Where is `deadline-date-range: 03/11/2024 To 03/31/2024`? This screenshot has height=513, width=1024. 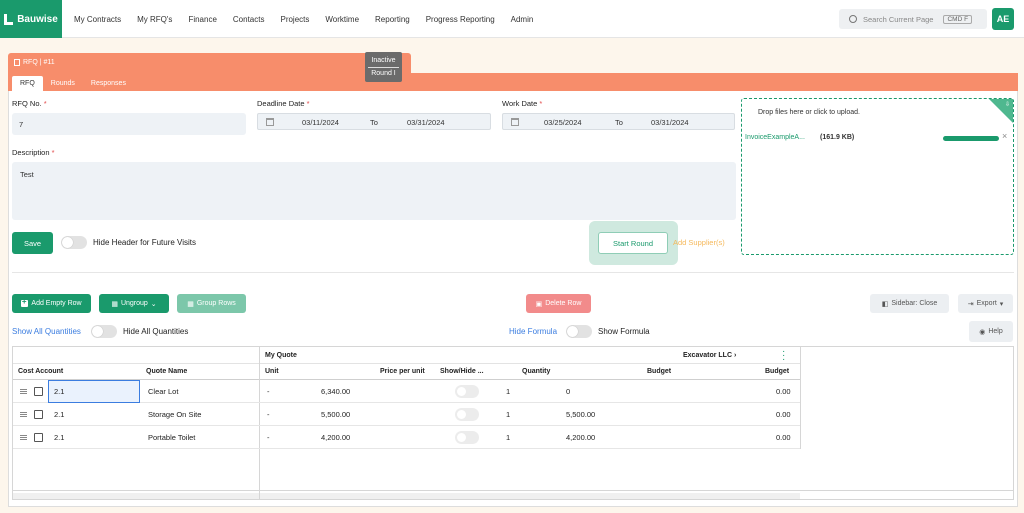 deadline-date-range: 03/11/2024 To 03/31/2024 is located at coordinates (374, 121).